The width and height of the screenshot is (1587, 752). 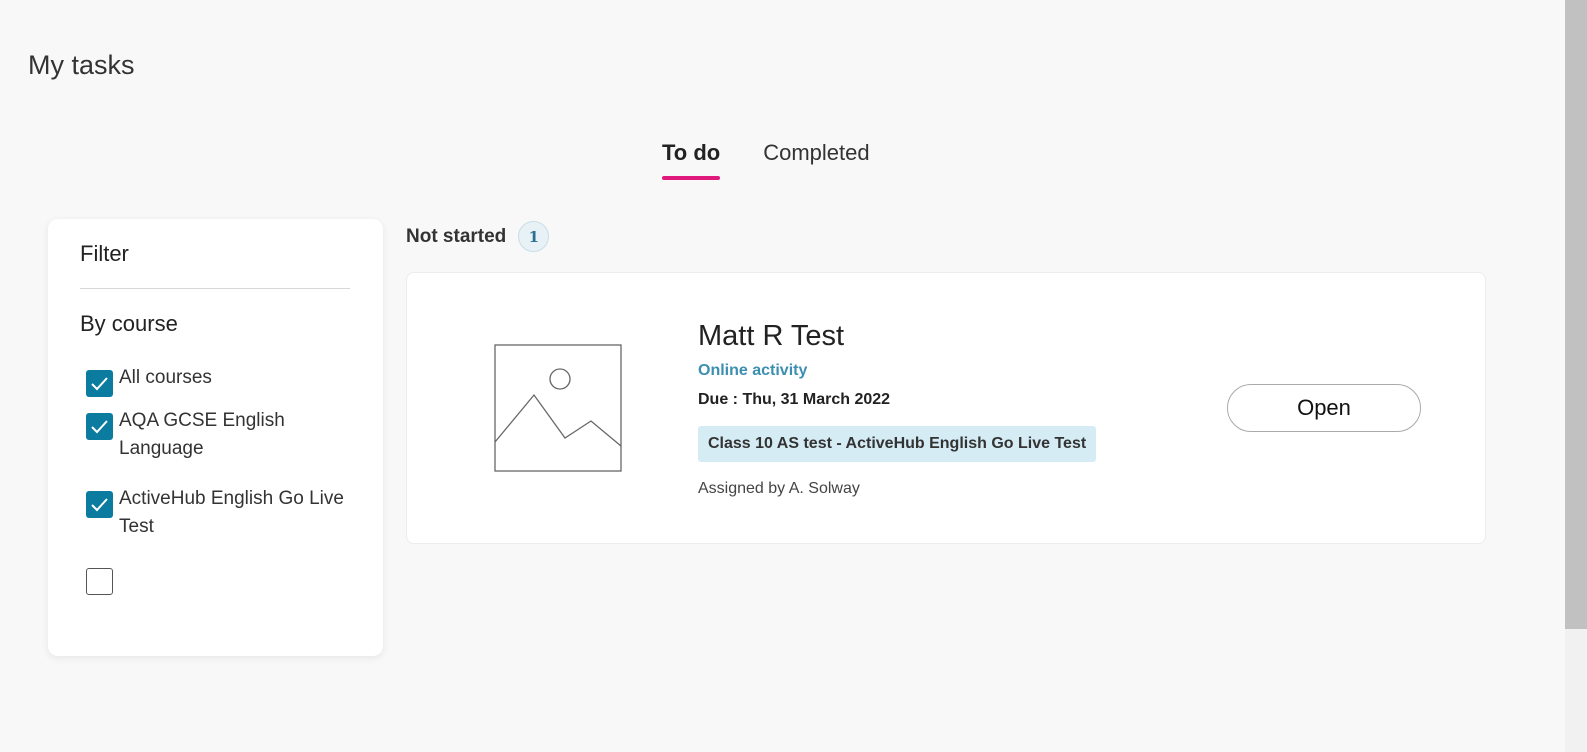 I want to click on scrollbar-track, so click(x=1576, y=376).